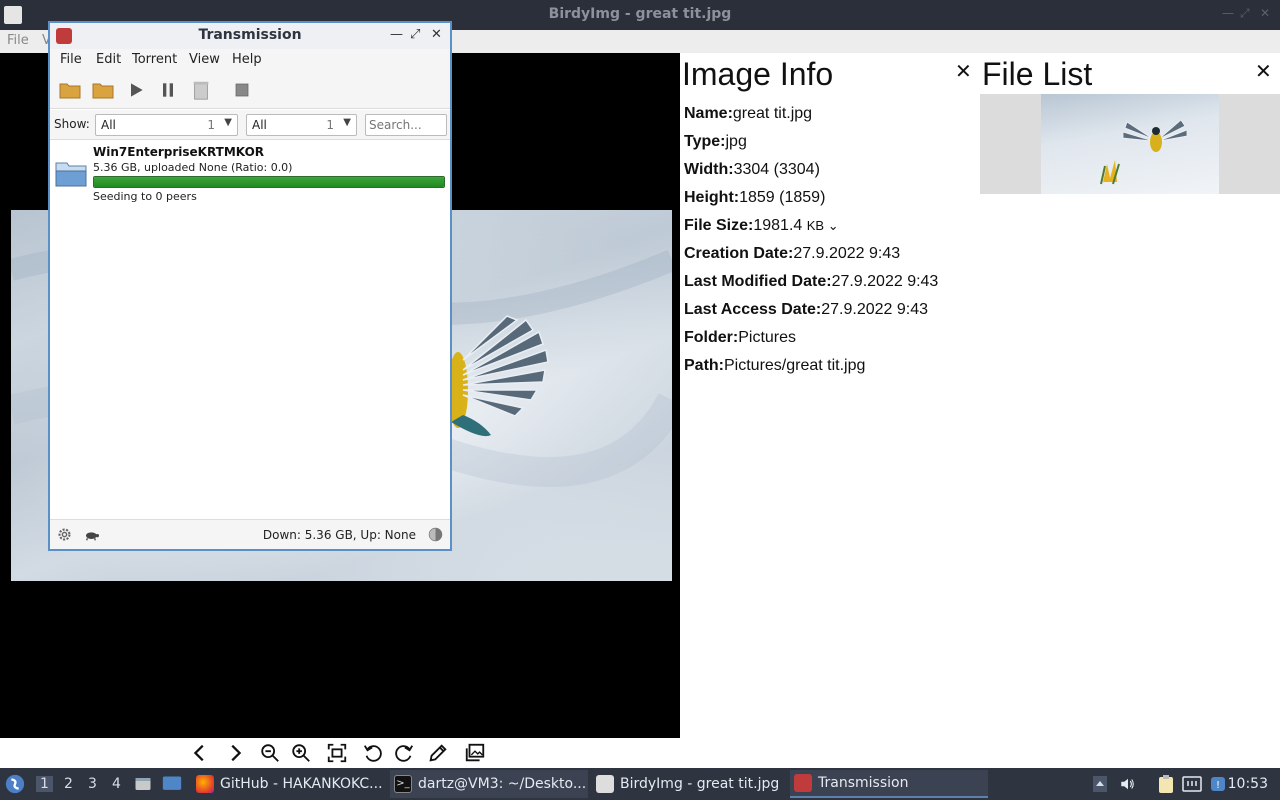 Image resolution: width=1280 pixels, height=800 pixels. What do you see at coordinates (775, 365) in the screenshot?
I see `info-row-path: Path:Pictures/great tit.jpg` at bounding box center [775, 365].